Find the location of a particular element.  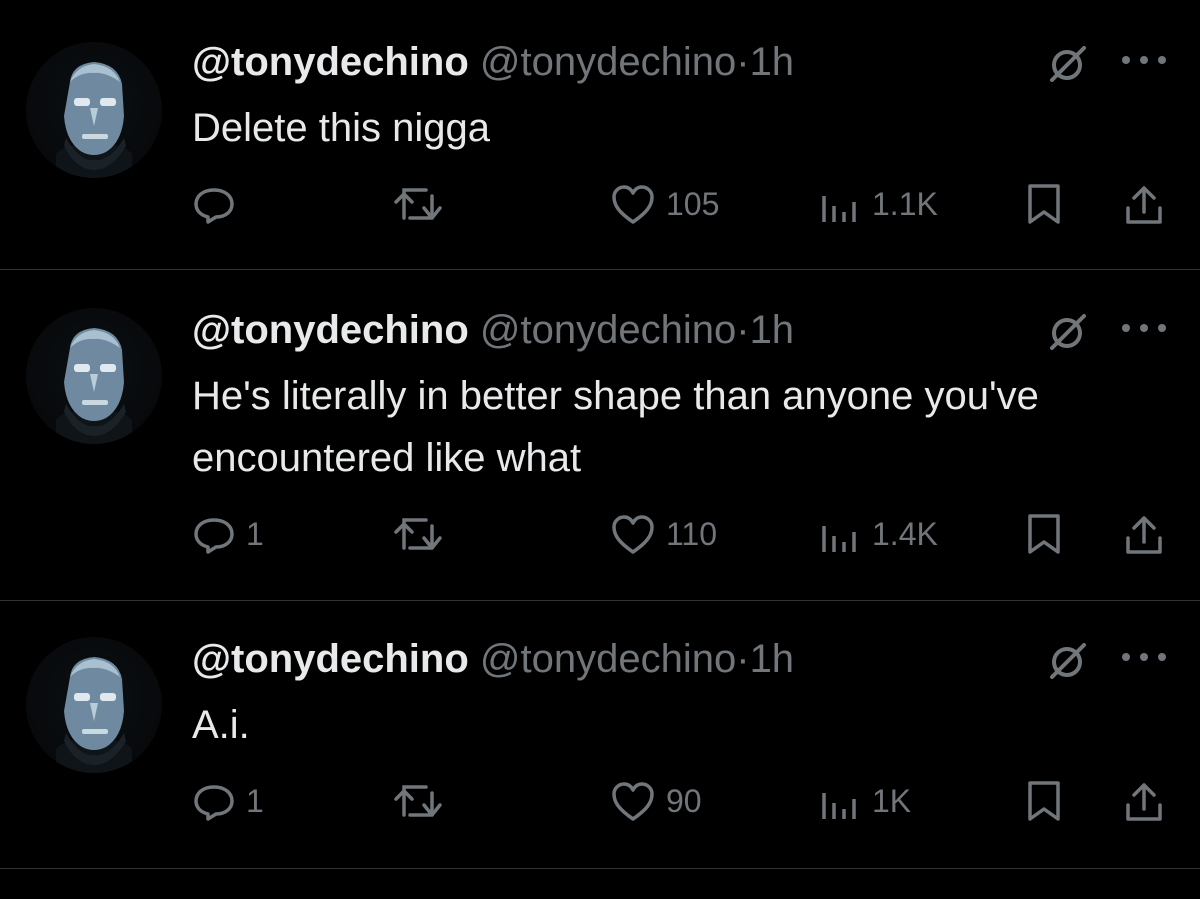

tweet-actions: 105 1.1K is located at coordinates (687, 204).